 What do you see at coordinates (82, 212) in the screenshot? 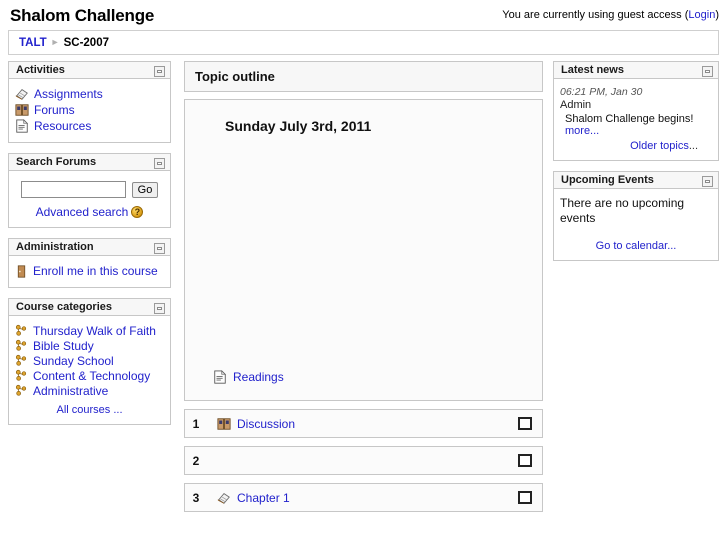
I see `advanced-search-link: Advanced search` at bounding box center [82, 212].